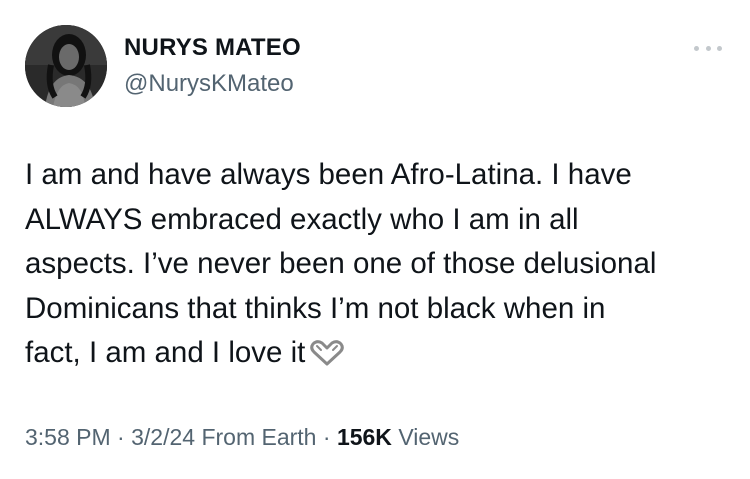  What do you see at coordinates (68, 437) in the screenshot?
I see `tweet-time: 3:58 PM` at bounding box center [68, 437].